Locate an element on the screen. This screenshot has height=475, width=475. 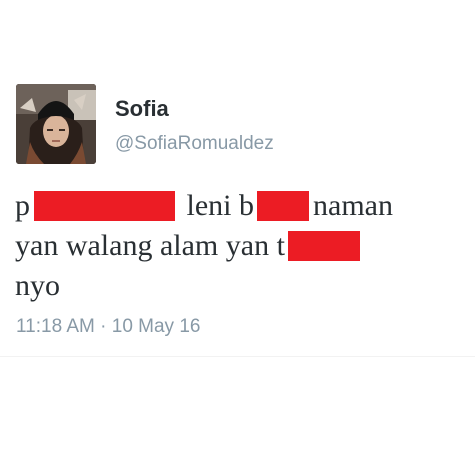
tweet-line-1: p leni b naman is located at coordinates (237, 206).